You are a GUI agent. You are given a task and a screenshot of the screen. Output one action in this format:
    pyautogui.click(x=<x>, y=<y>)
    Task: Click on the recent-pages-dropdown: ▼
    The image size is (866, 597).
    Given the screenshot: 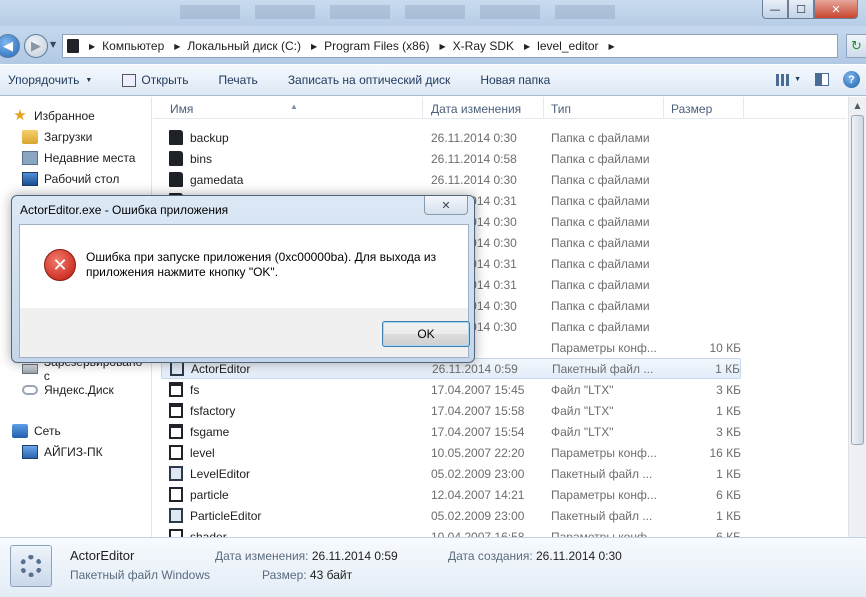 What is the action you would take?
    pyautogui.click(x=53, y=44)
    